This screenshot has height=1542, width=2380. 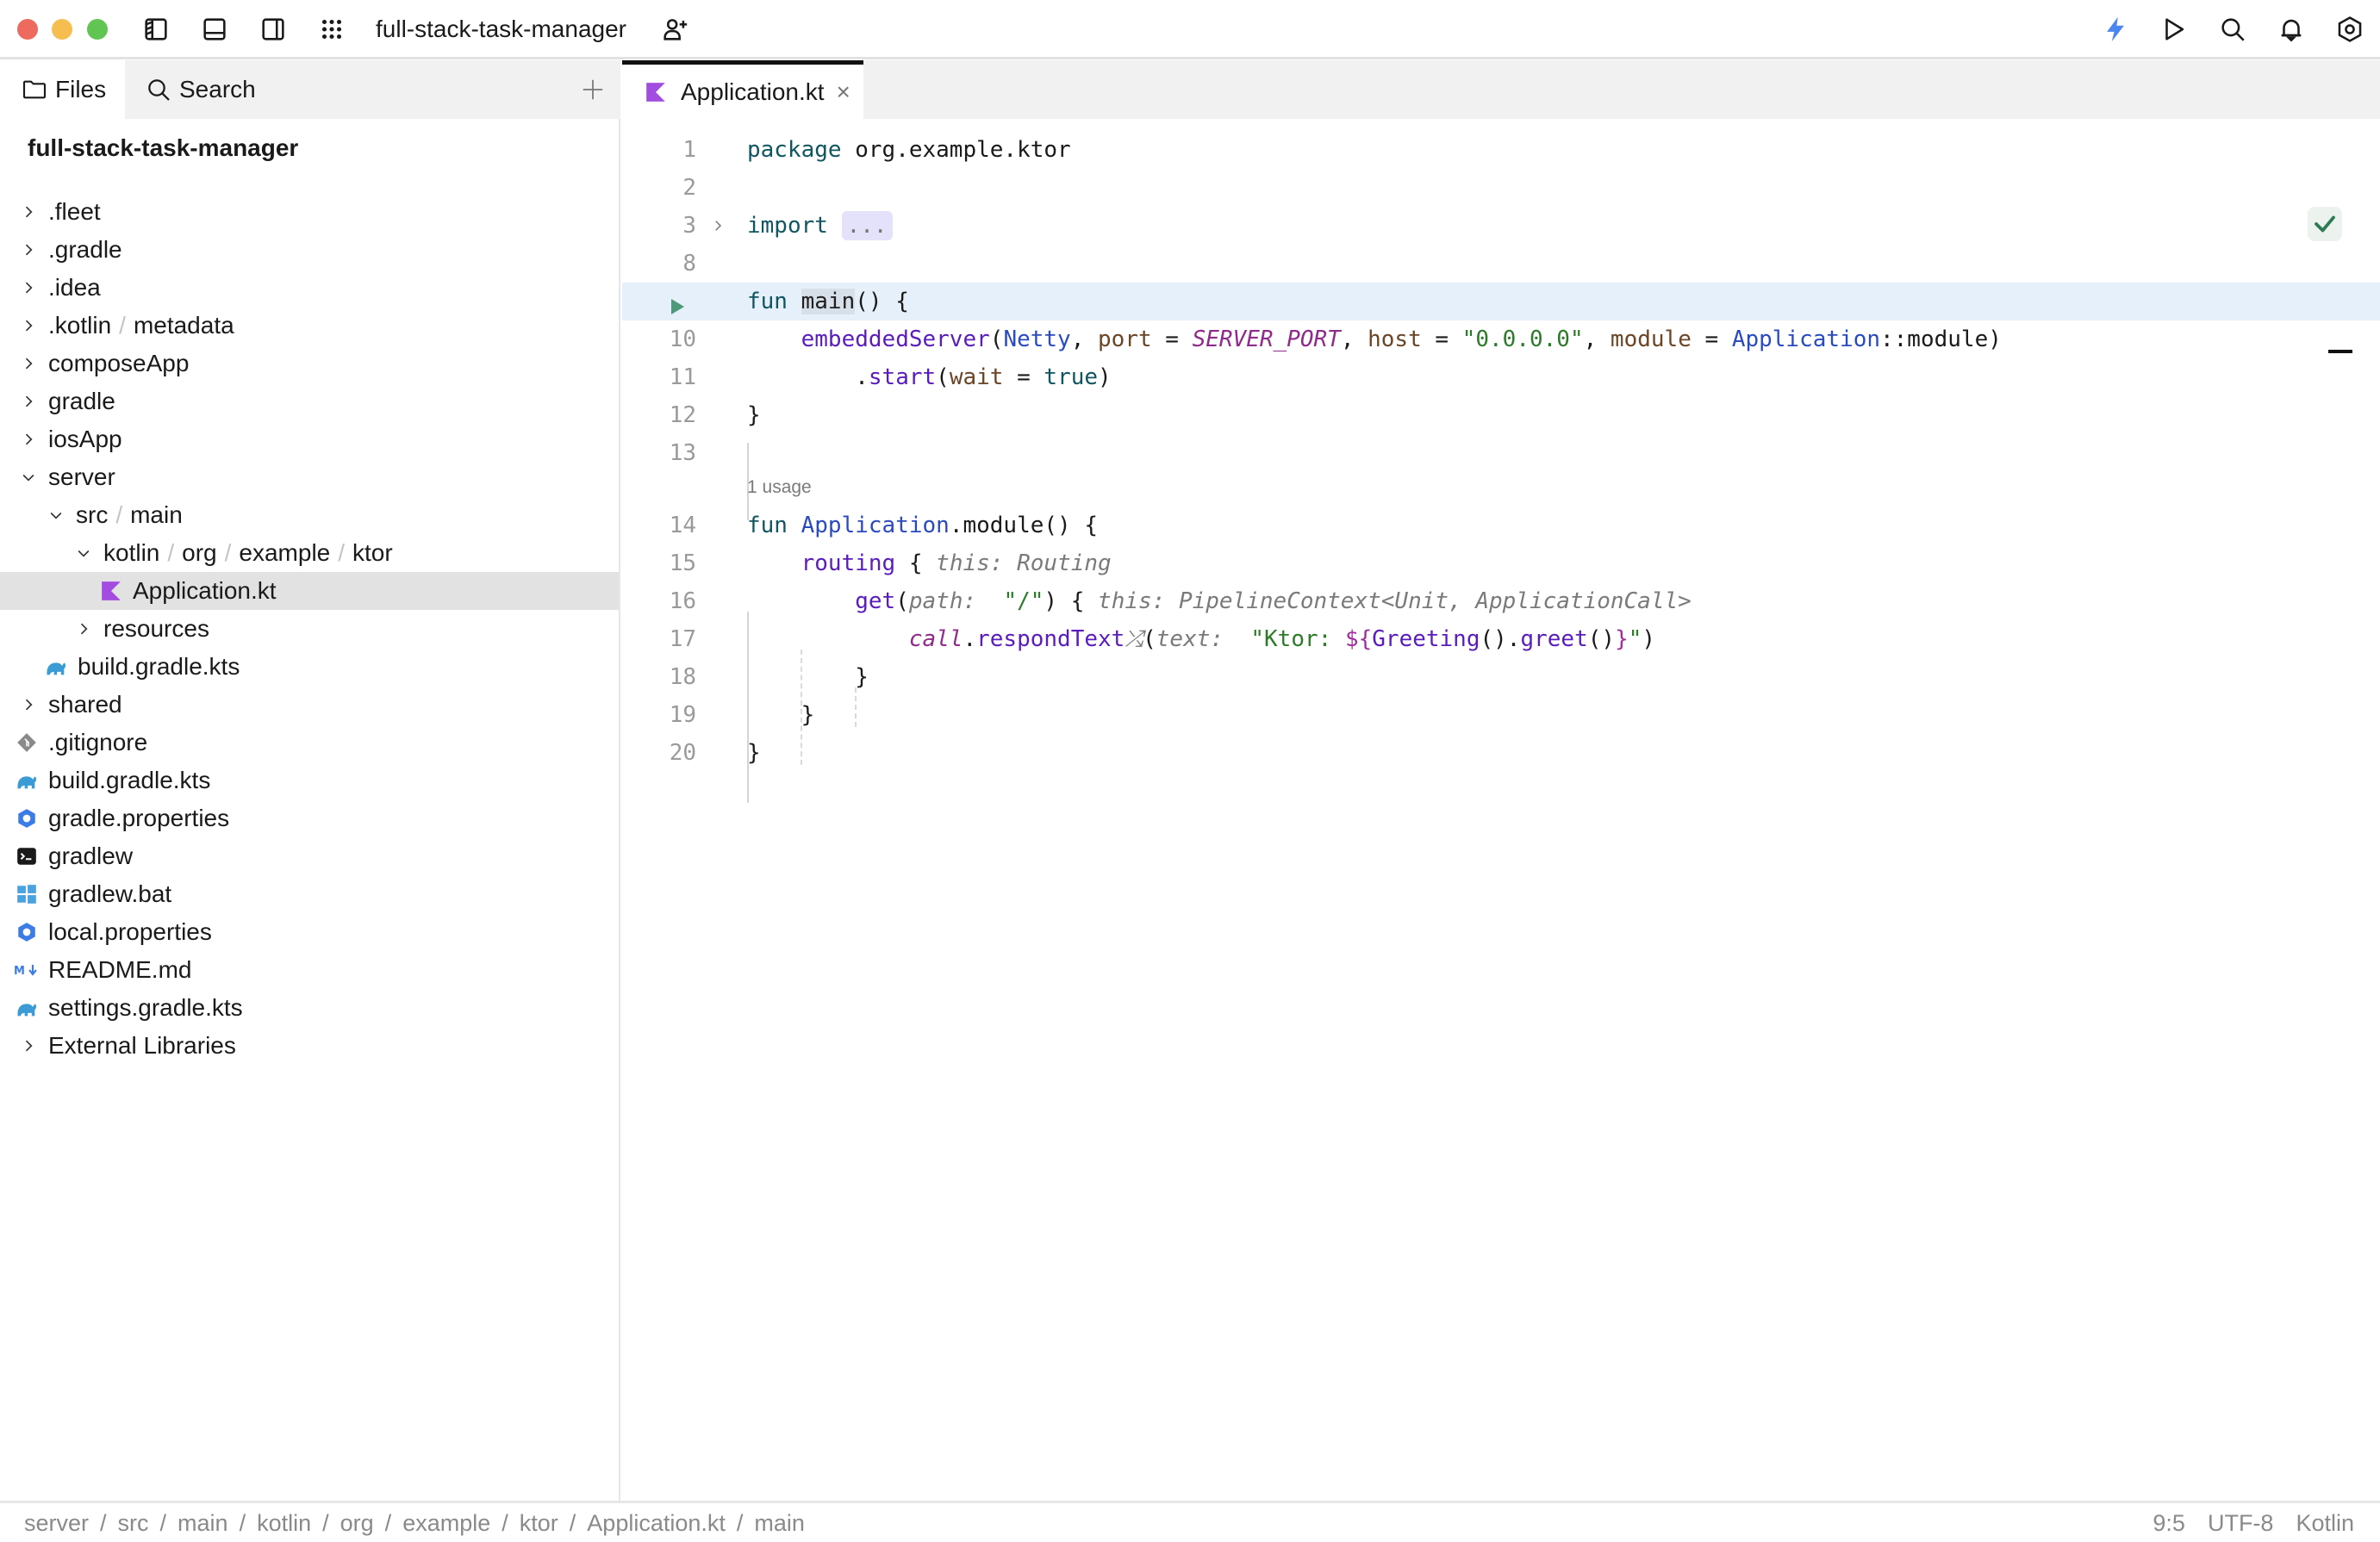 What do you see at coordinates (156, 30) in the screenshot?
I see `toggle-left-panel-icon` at bounding box center [156, 30].